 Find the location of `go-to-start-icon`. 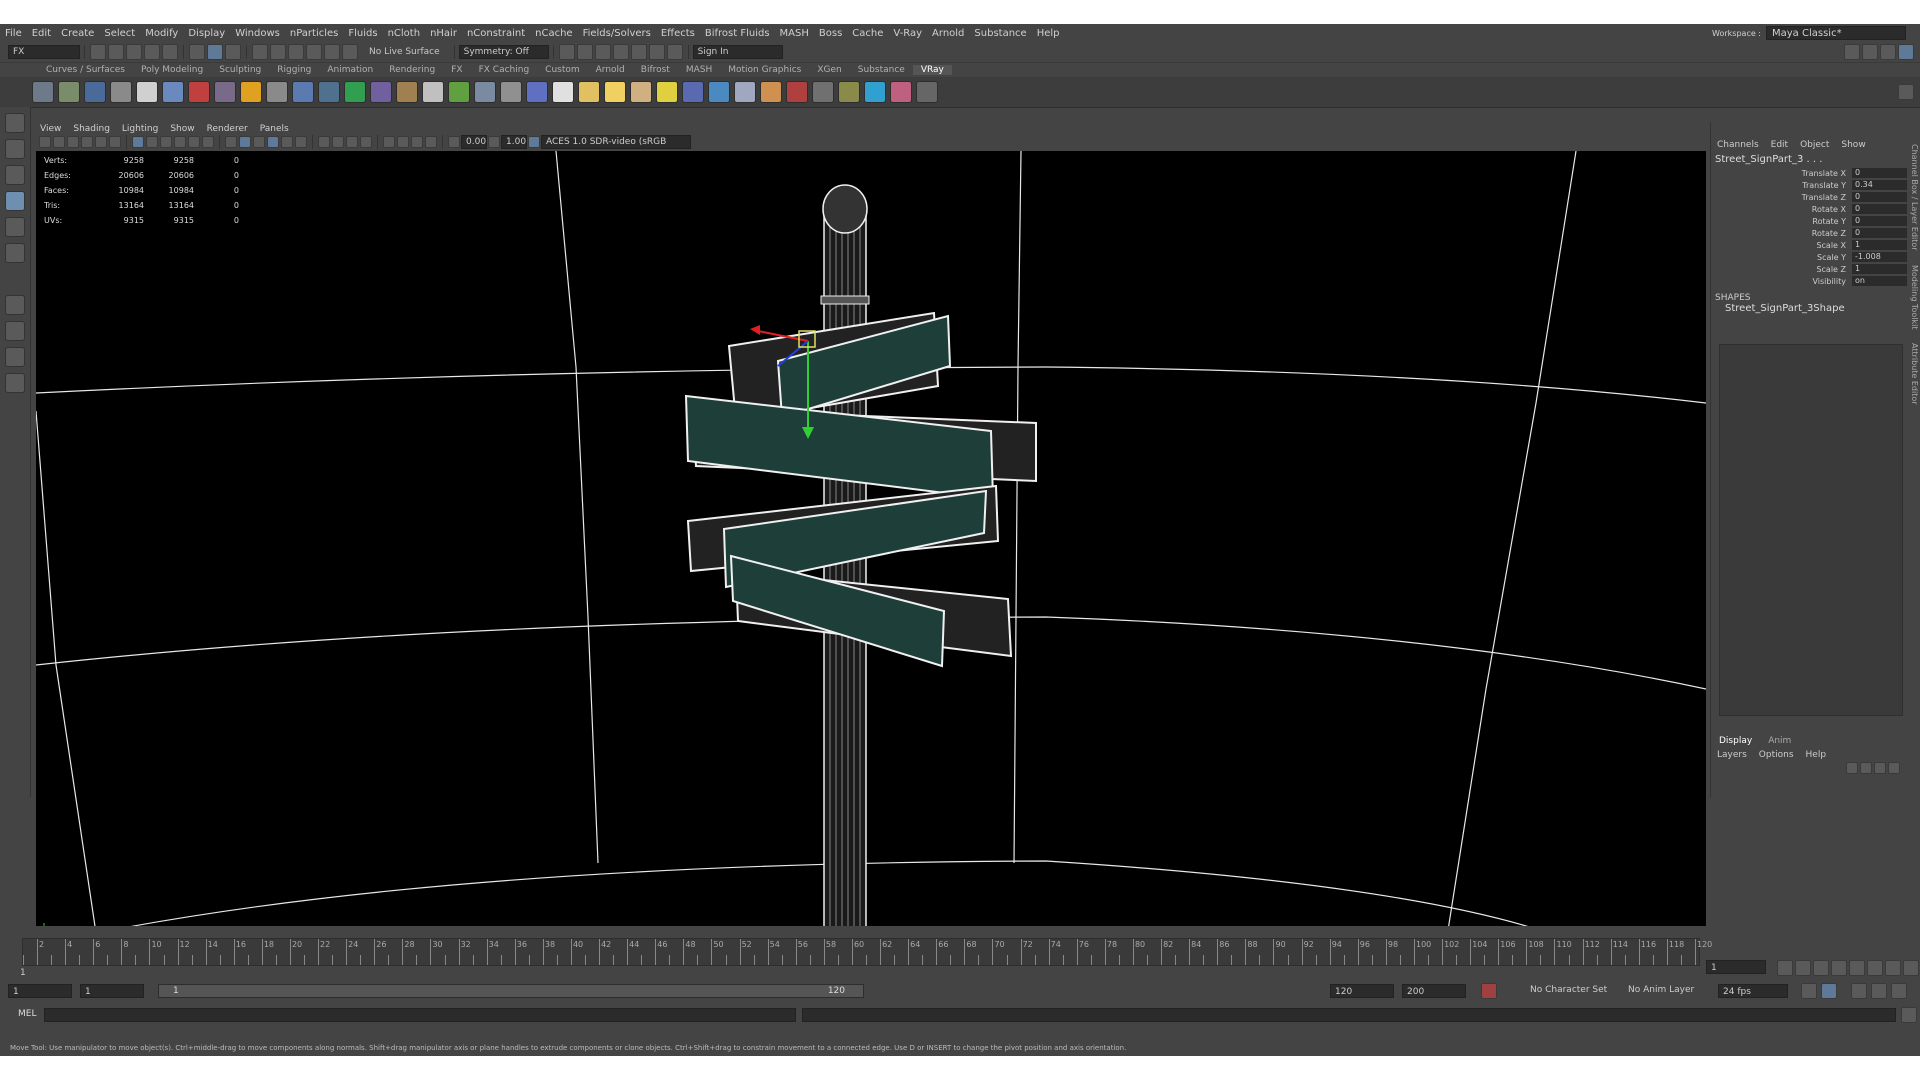

go-to-start-icon is located at coordinates (1785, 968).